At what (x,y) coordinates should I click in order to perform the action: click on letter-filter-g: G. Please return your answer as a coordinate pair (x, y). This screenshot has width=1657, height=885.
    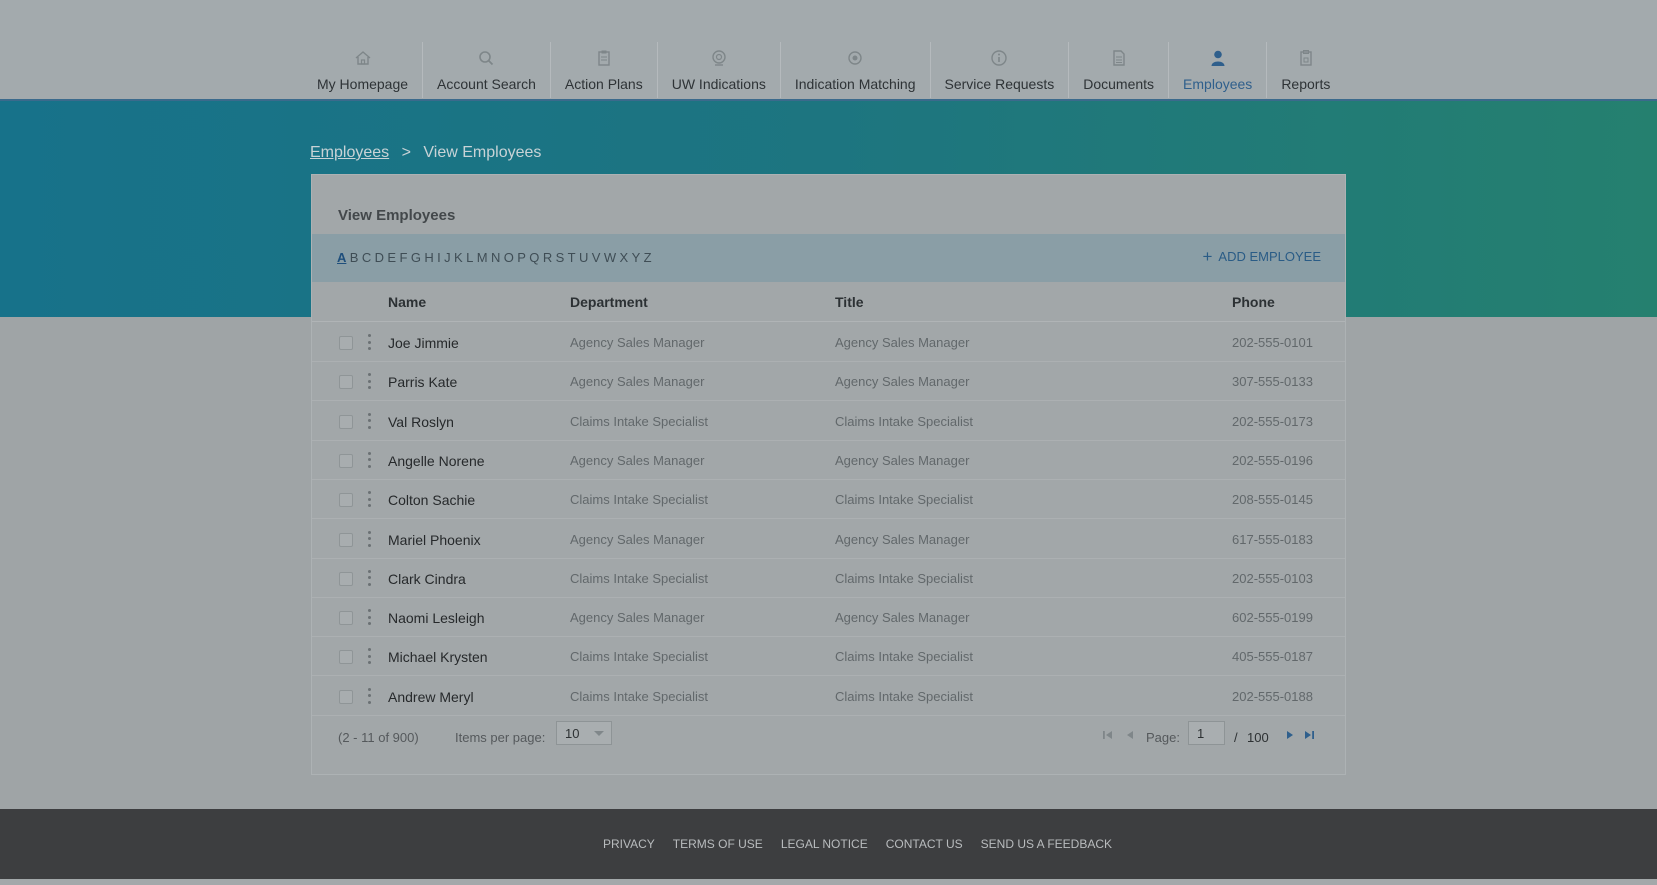
    Looking at the image, I should click on (416, 257).